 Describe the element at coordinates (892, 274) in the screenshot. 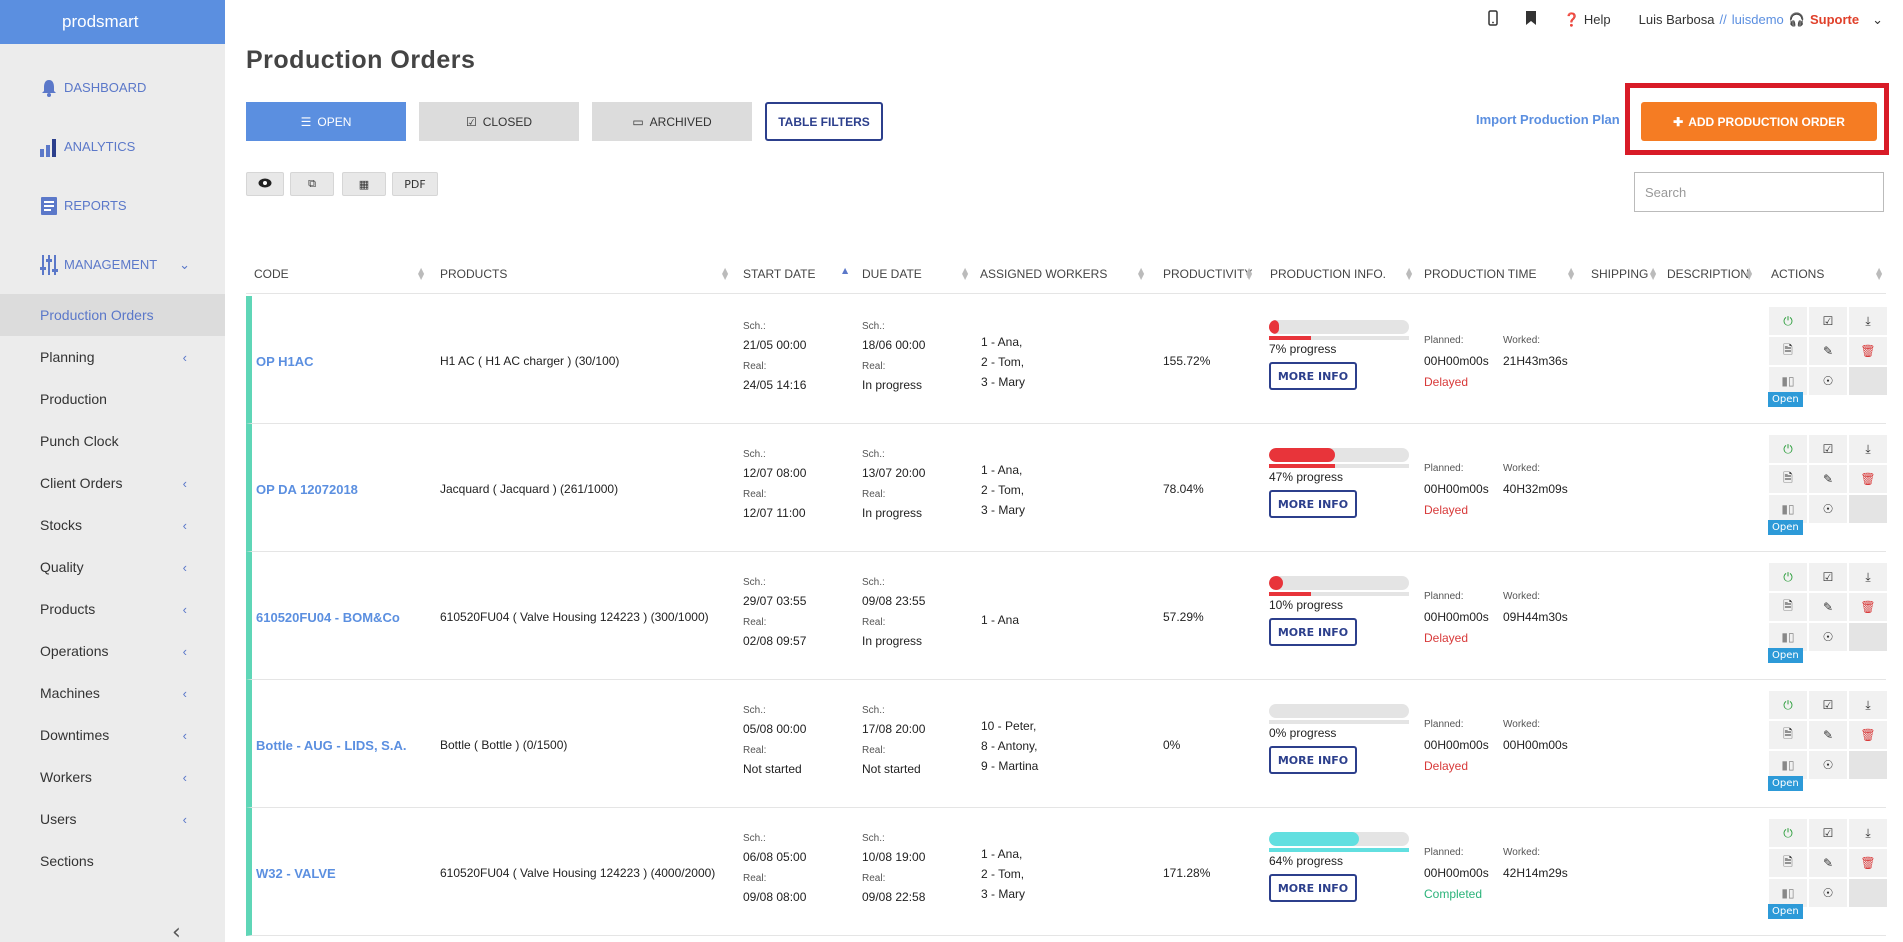

I see `col-due-date: DUE DATE` at that location.